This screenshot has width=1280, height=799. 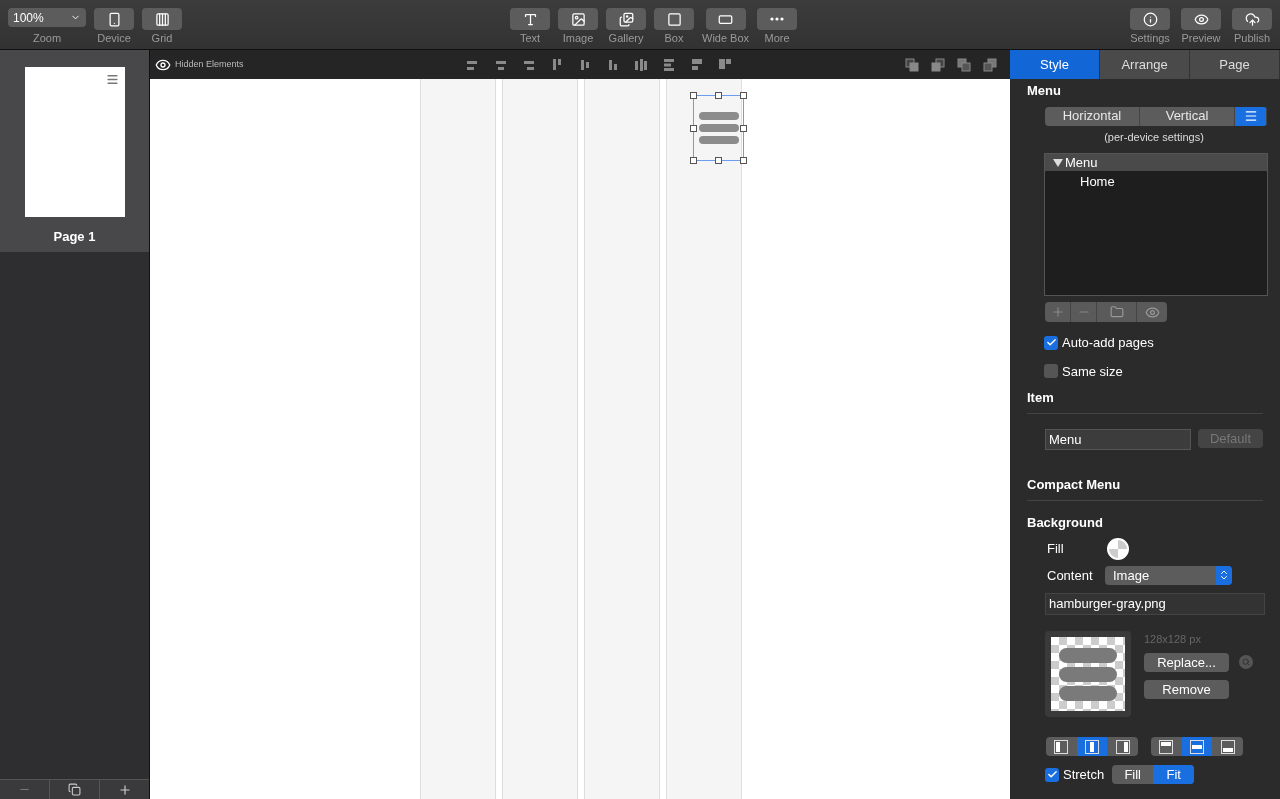 I want to click on toolbar-label: Zoom, so click(x=47, y=38).